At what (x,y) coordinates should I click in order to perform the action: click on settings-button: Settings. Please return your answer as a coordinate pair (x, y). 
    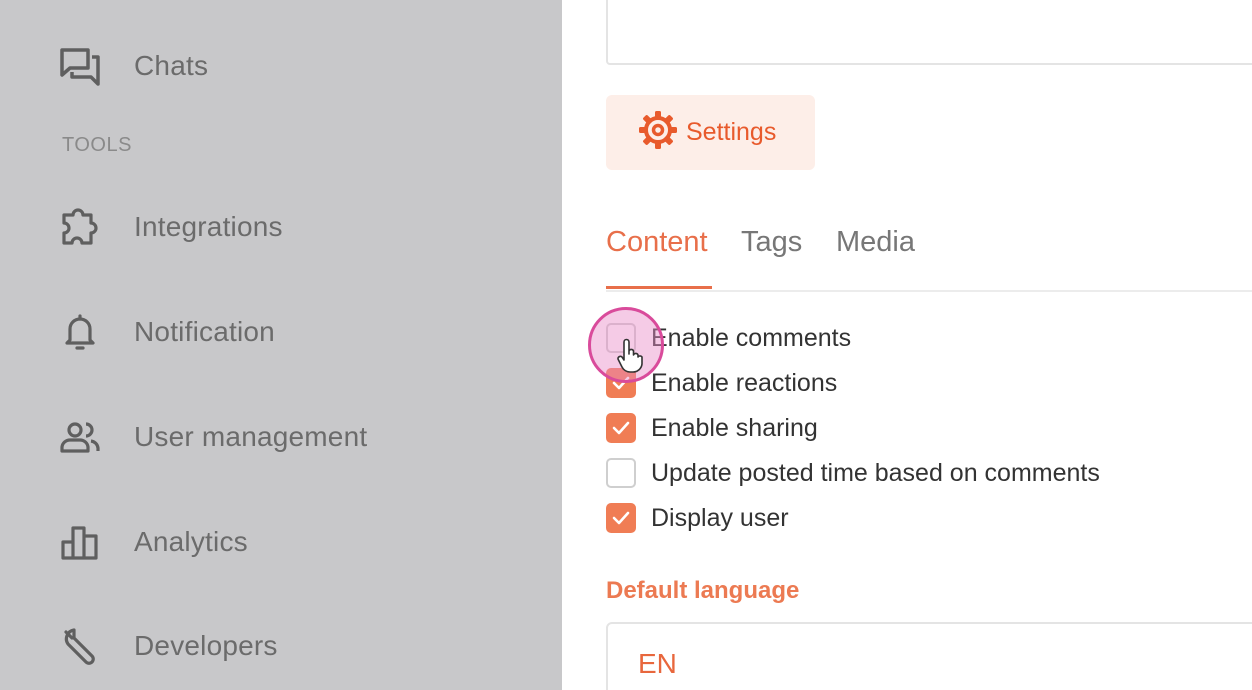
    Looking at the image, I should click on (710, 132).